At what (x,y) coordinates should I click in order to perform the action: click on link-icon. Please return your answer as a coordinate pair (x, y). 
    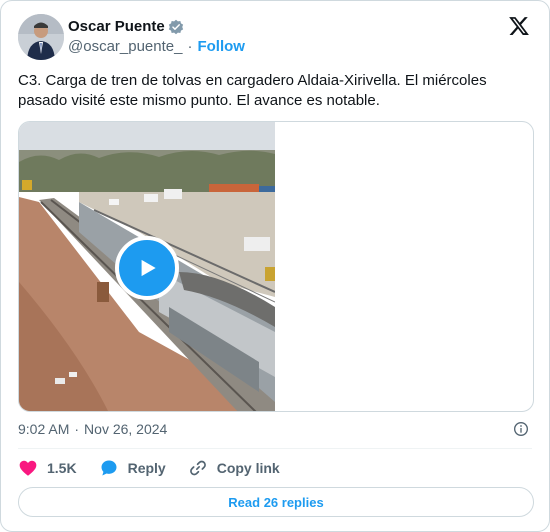
    Looking at the image, I should click on (197, 468).